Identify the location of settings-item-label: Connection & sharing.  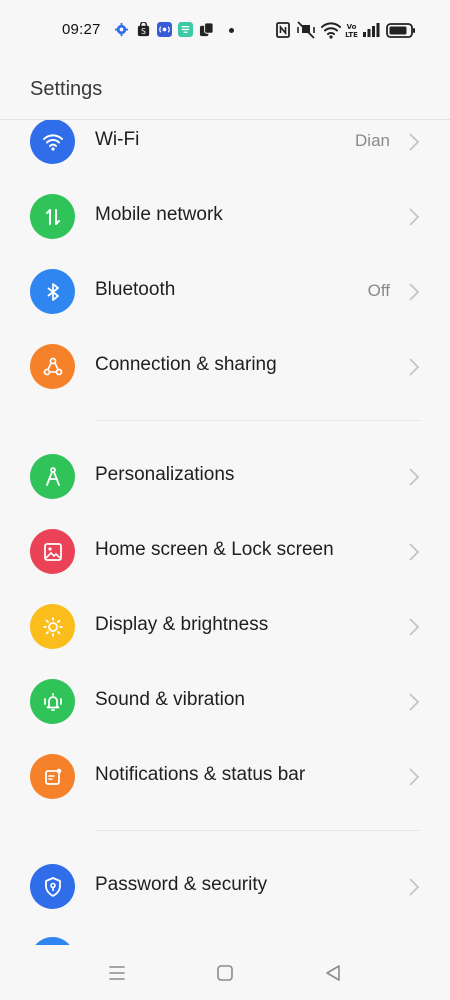
(186, 364).